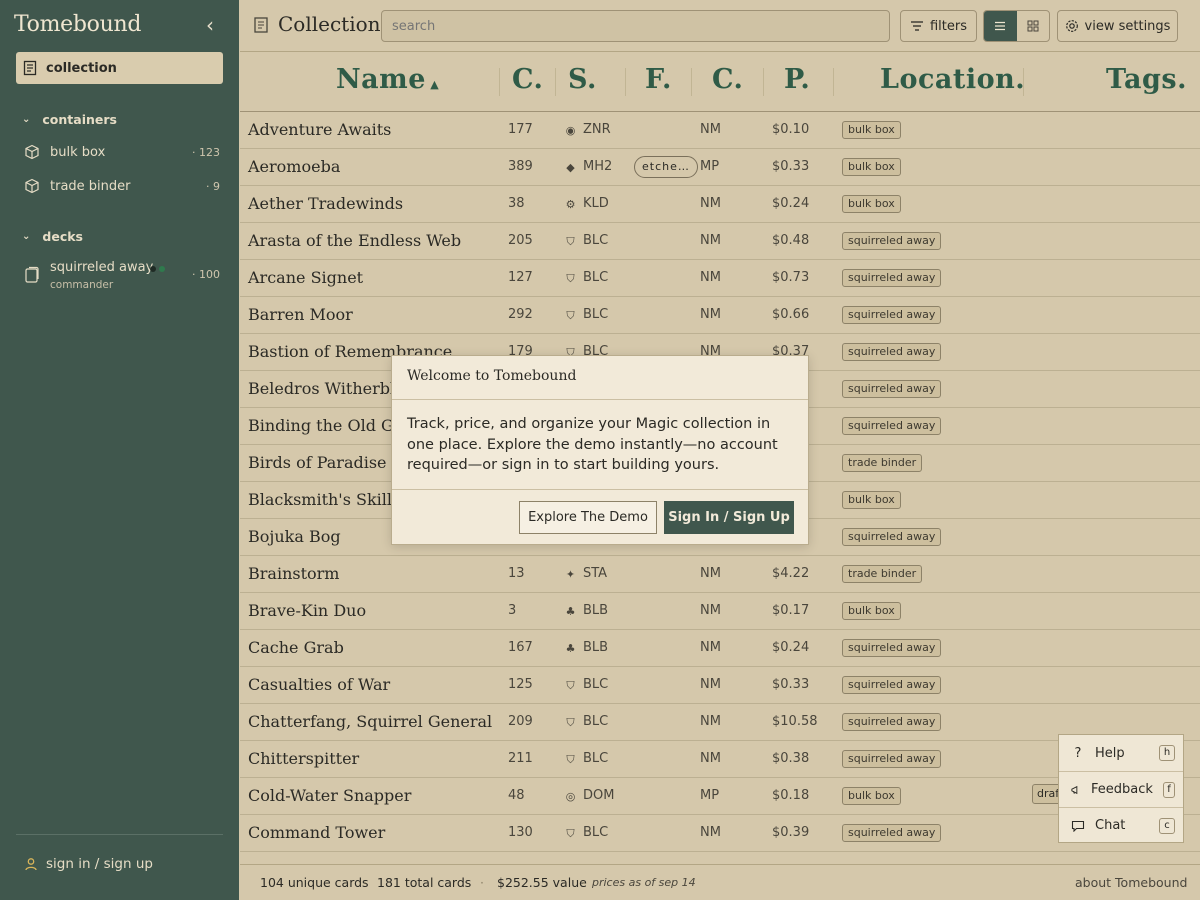 This screenshot has width=1200, height=900. I want to click on card-name: Chatterfang, Squirrel General, so click(370, 722).